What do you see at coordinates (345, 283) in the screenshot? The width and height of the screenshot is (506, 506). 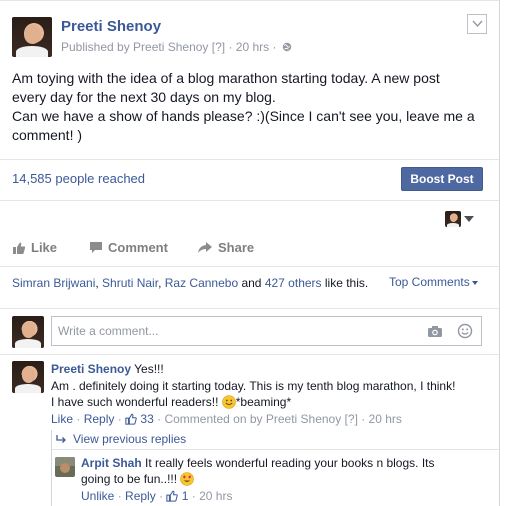 I see `likes-like-this: like this.` at bounding box center [345, 283].